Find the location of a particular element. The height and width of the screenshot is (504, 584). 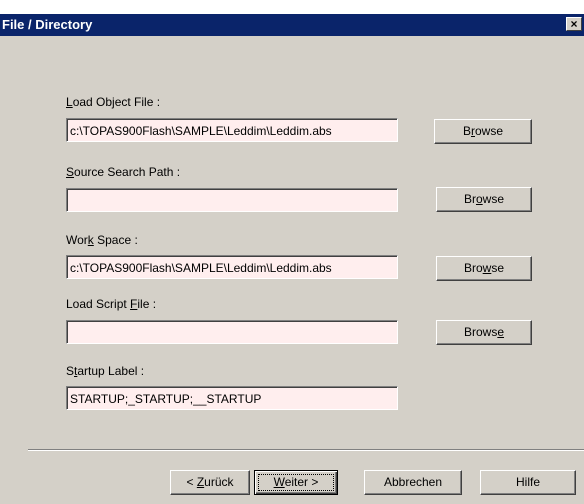

browse-load-object-button: Browse is located at coordinates (483, 131).